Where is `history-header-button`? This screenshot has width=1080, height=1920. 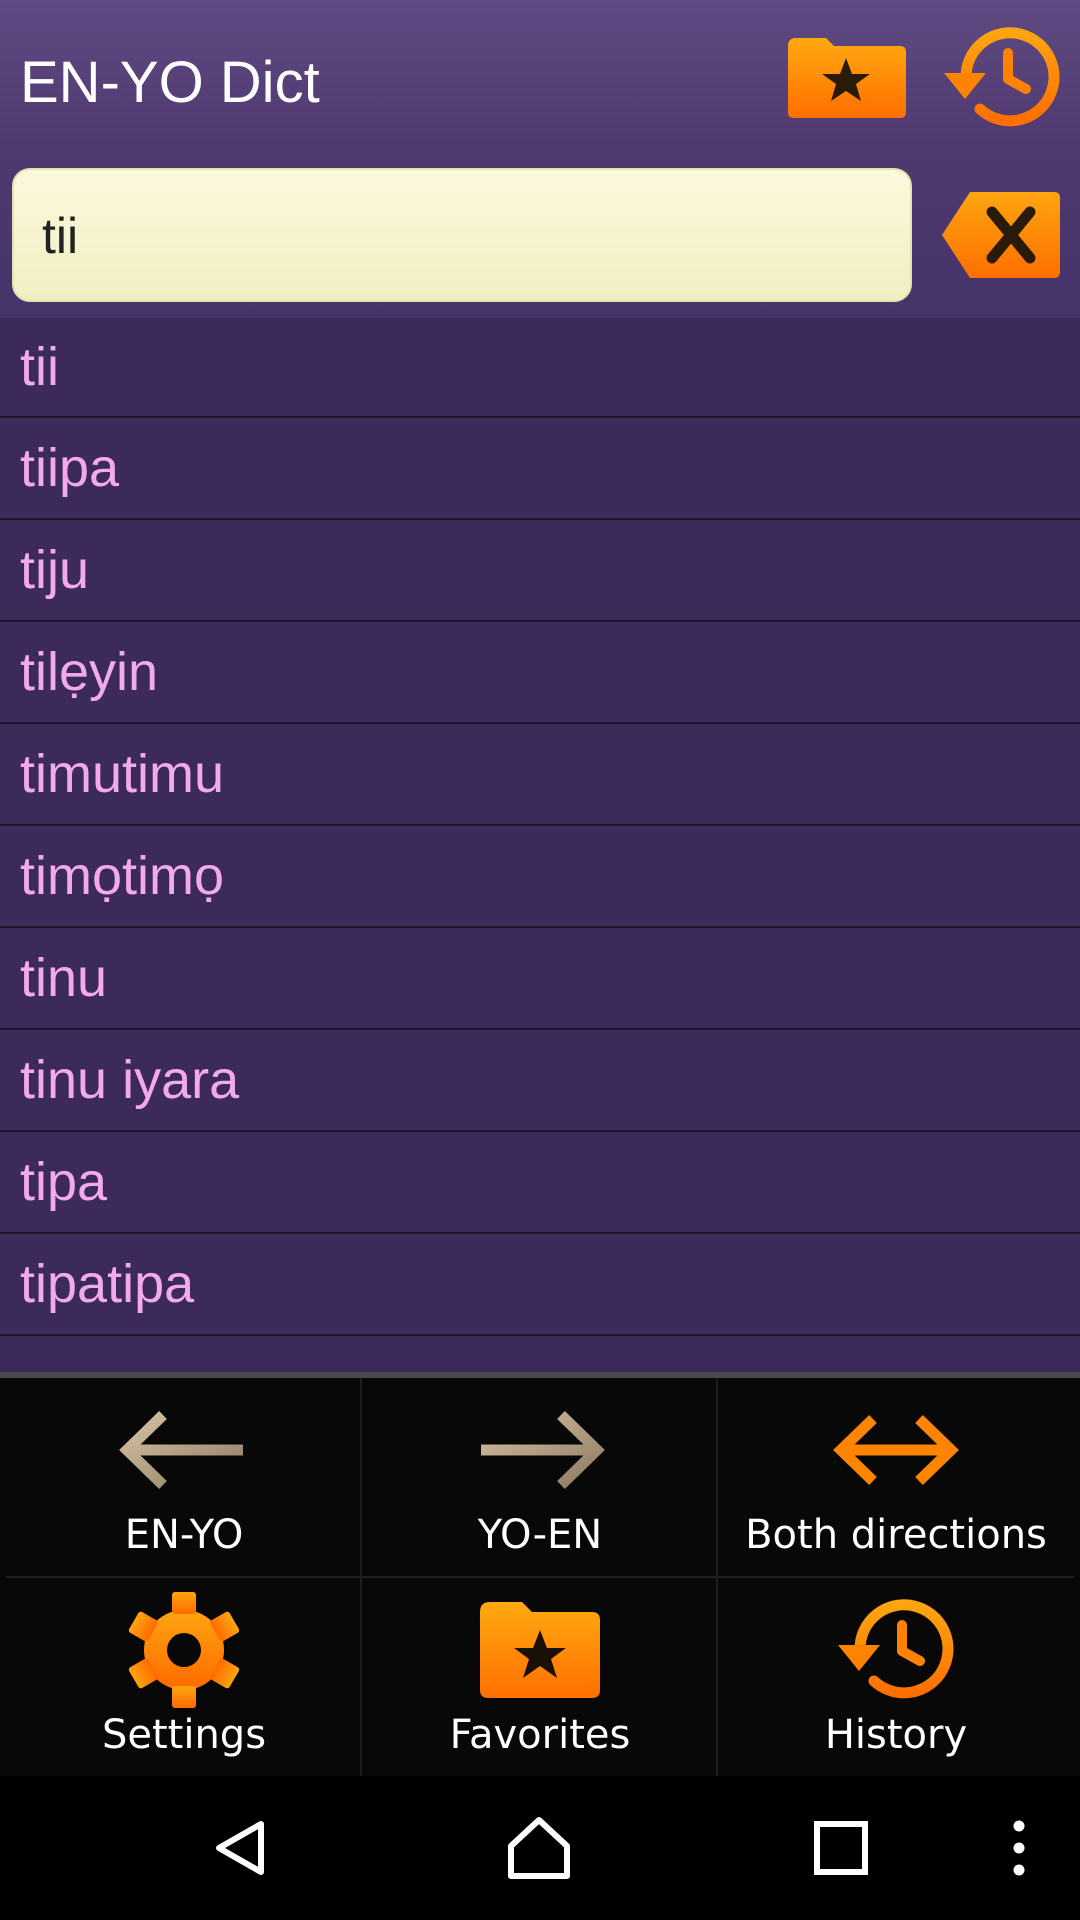
history-header-button is located at coordinates (1002, 78).